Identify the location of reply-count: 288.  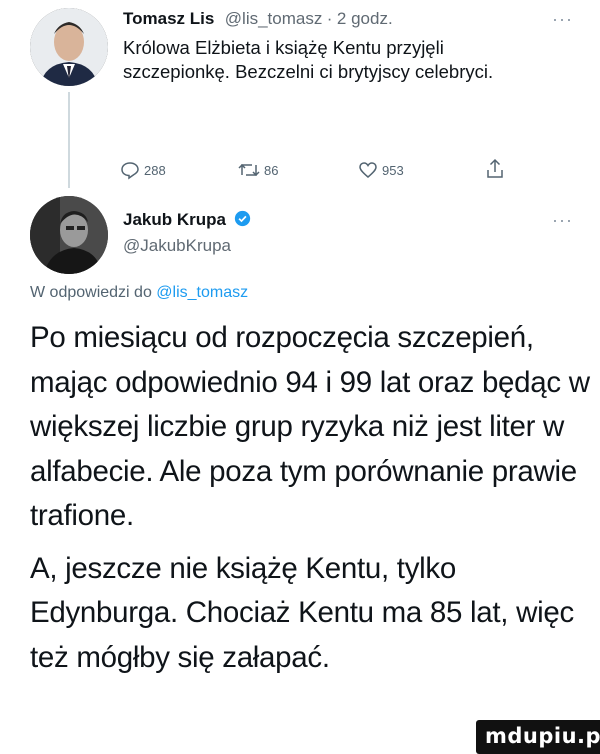
(155, 170).